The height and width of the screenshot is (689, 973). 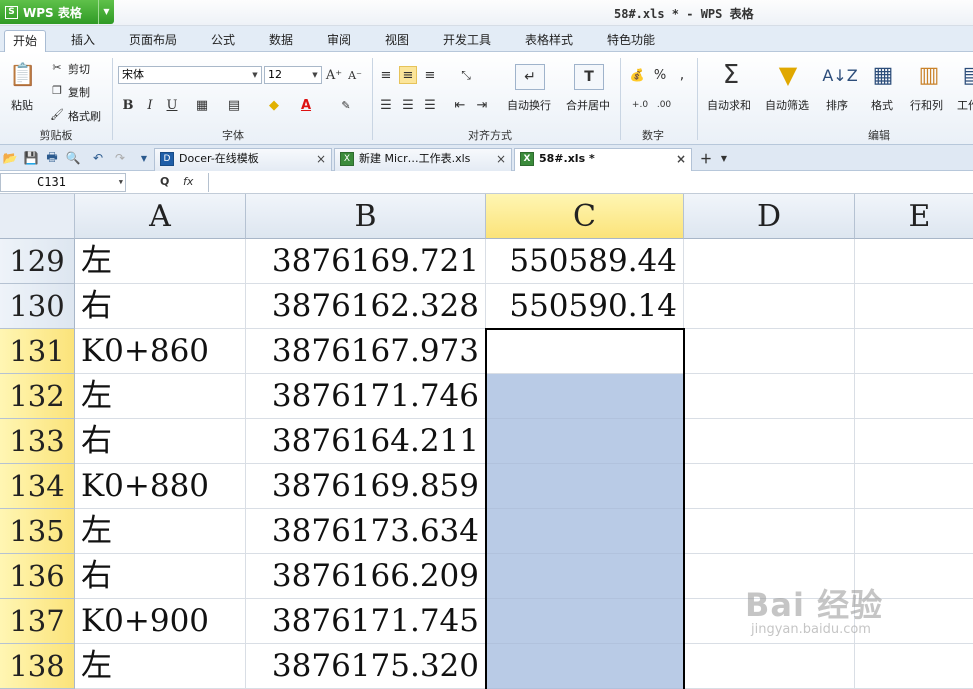 What do you see at coordinates (73, 158) in the screenshot?
I see `print-preview-icon: 🔍` at bounding box center [73, 158].